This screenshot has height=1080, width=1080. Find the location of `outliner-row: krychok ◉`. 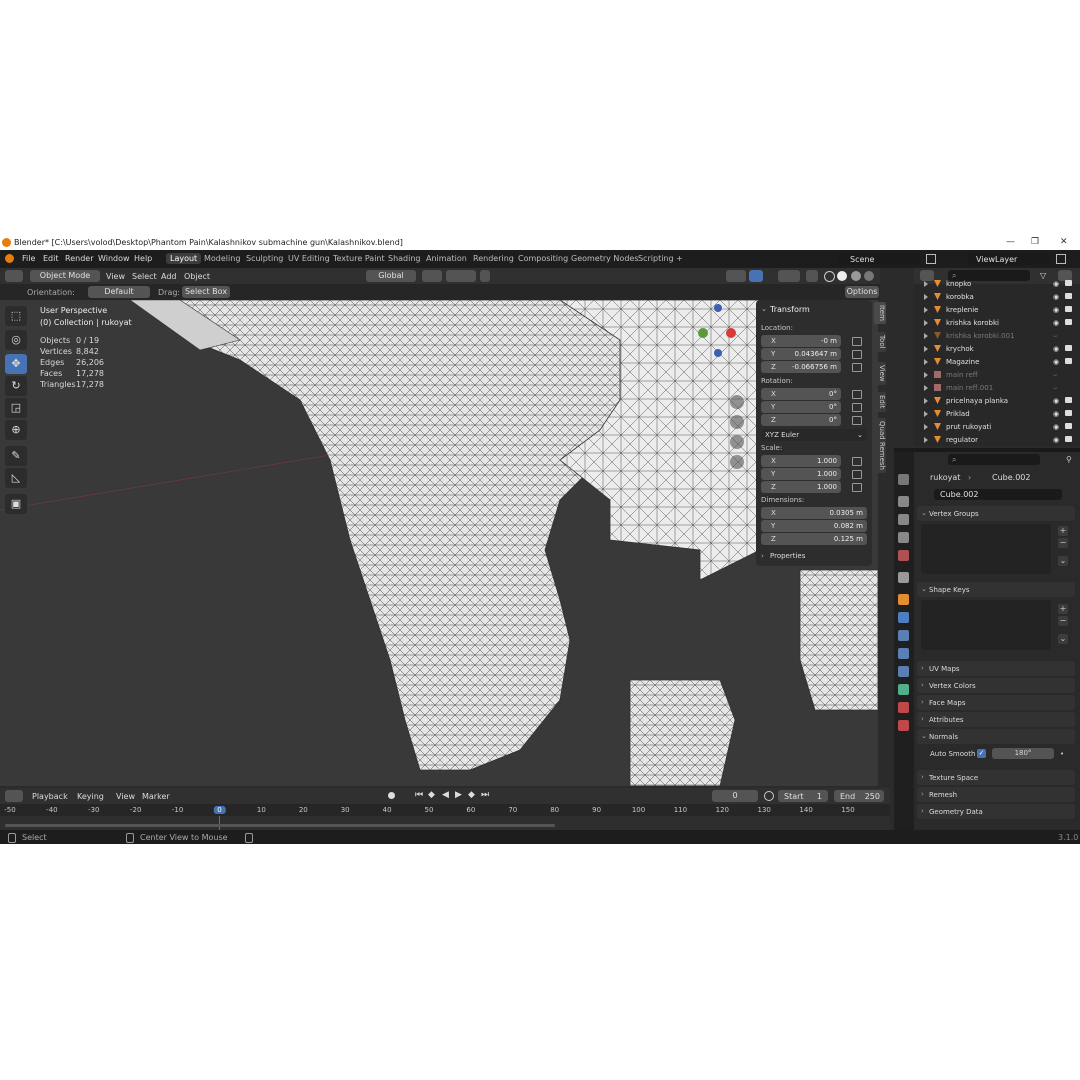

outliner-row: krychok ◉ is located at coordinates (997, 349).